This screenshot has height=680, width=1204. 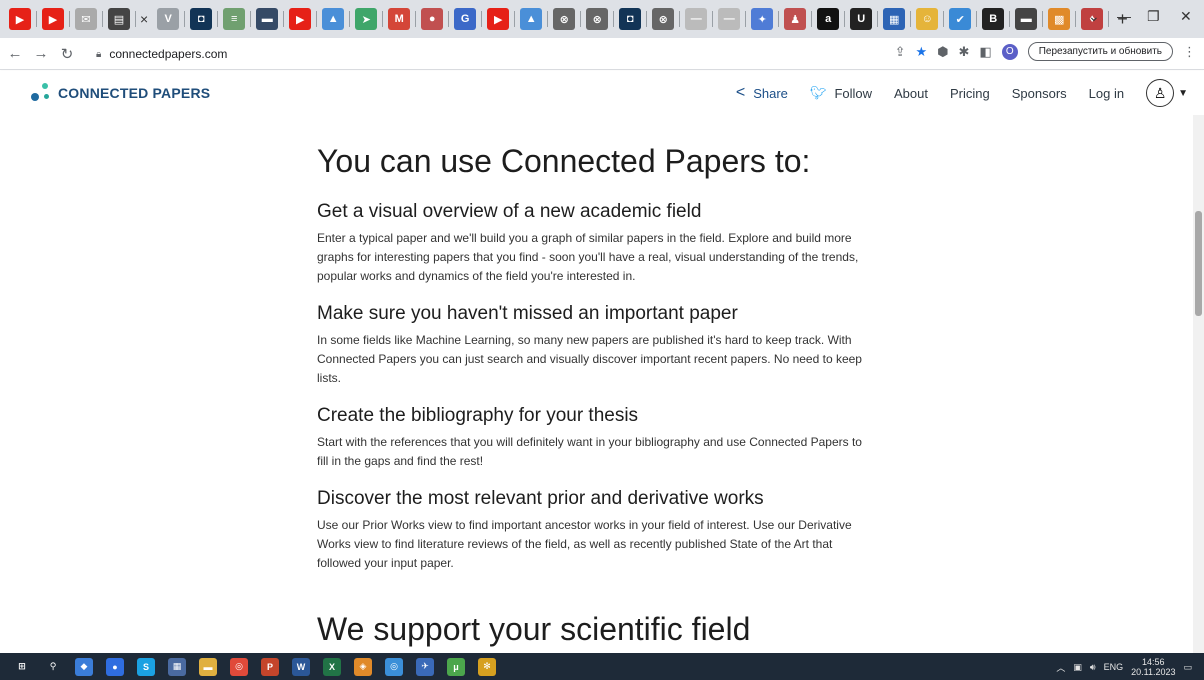 I want to click on check-icon: ✔, so click(x=960, y=19).